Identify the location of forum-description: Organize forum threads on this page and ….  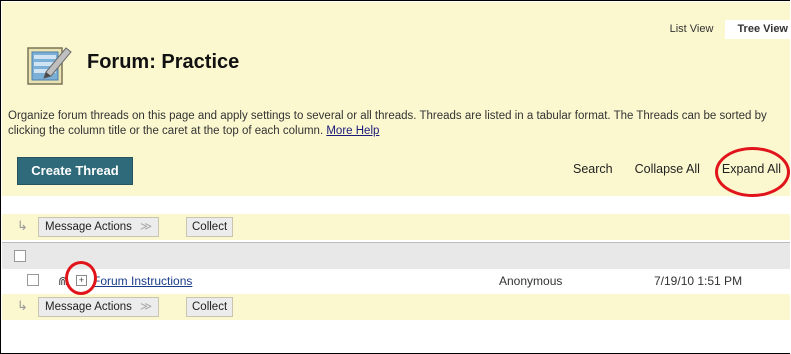
(393, 124).